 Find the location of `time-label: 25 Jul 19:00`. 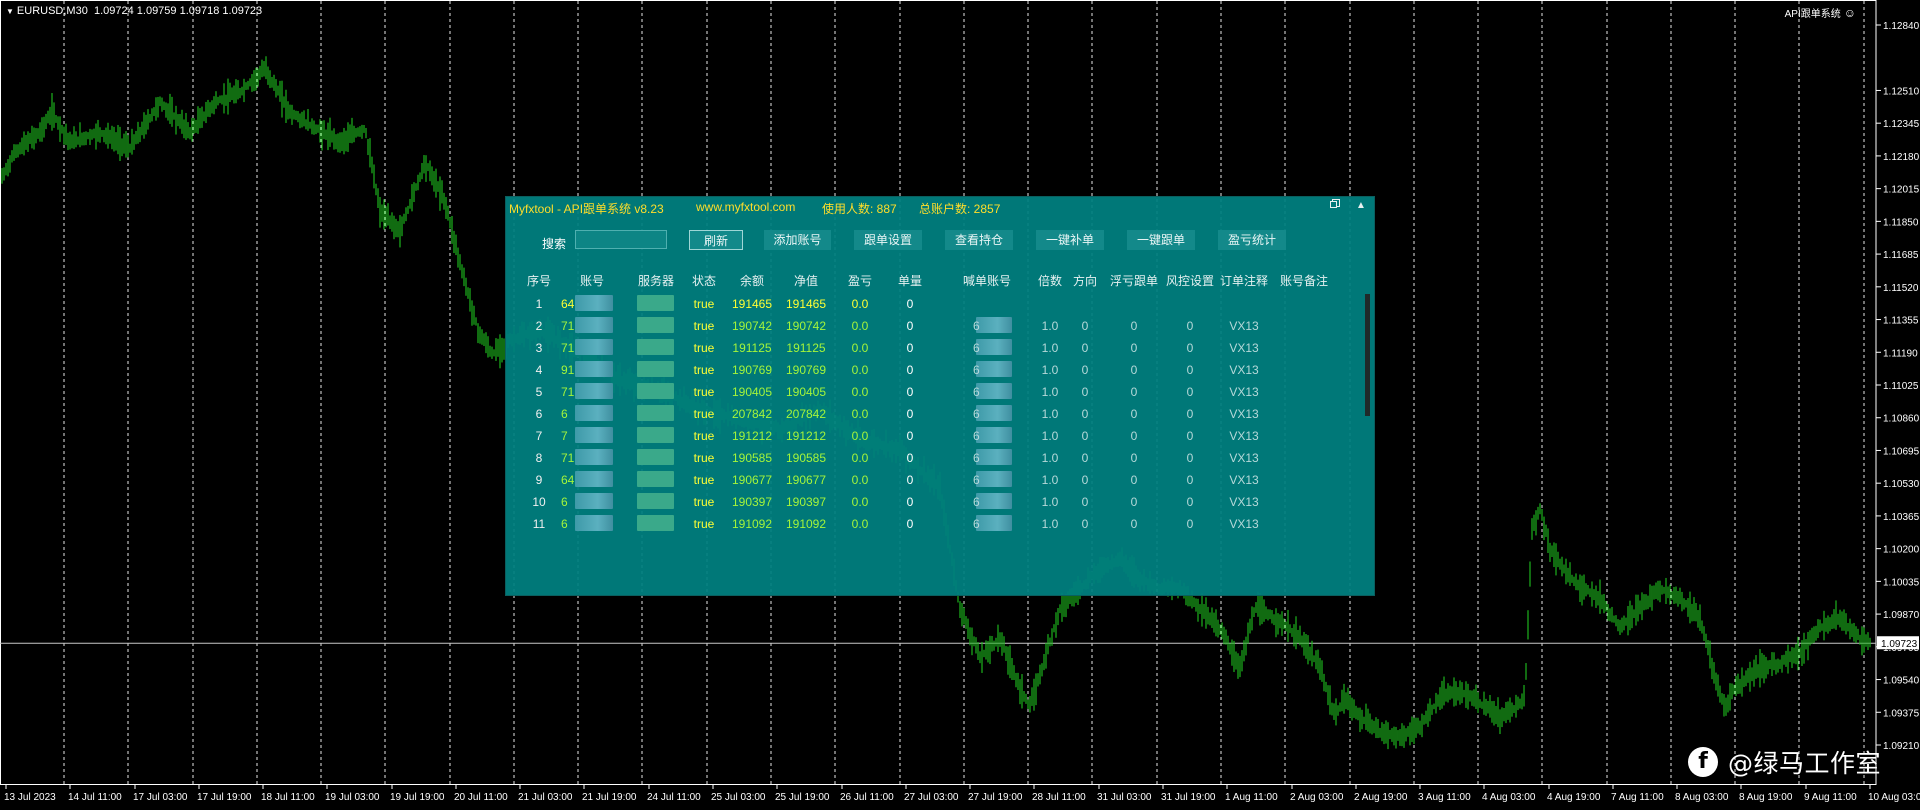

time-label: 25 Jul 19:00 is located at coordinates (802, 797).